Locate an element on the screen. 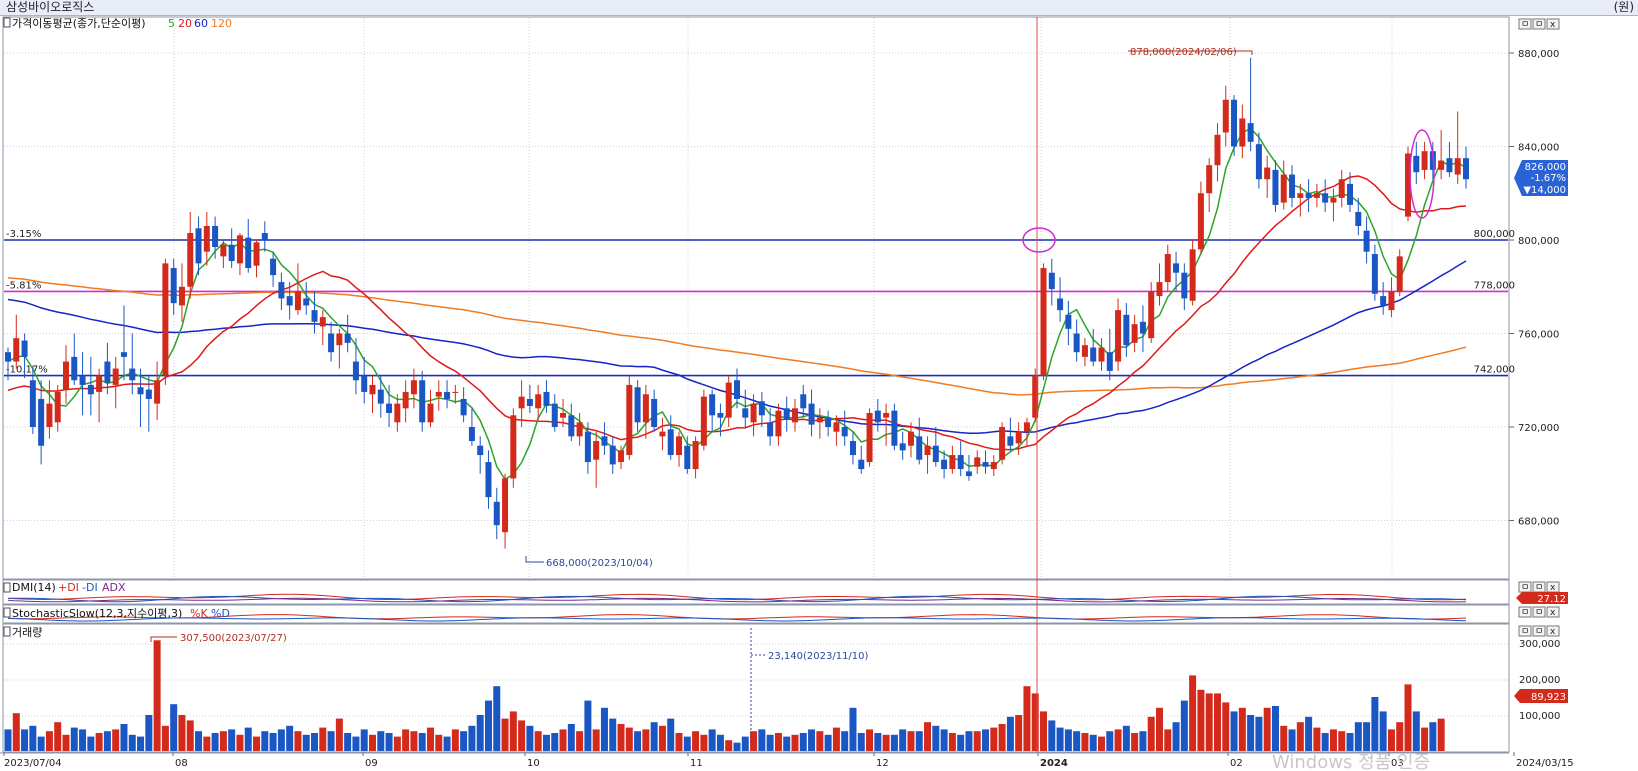  stoch-d: %D is located at coordinates (220, 613).